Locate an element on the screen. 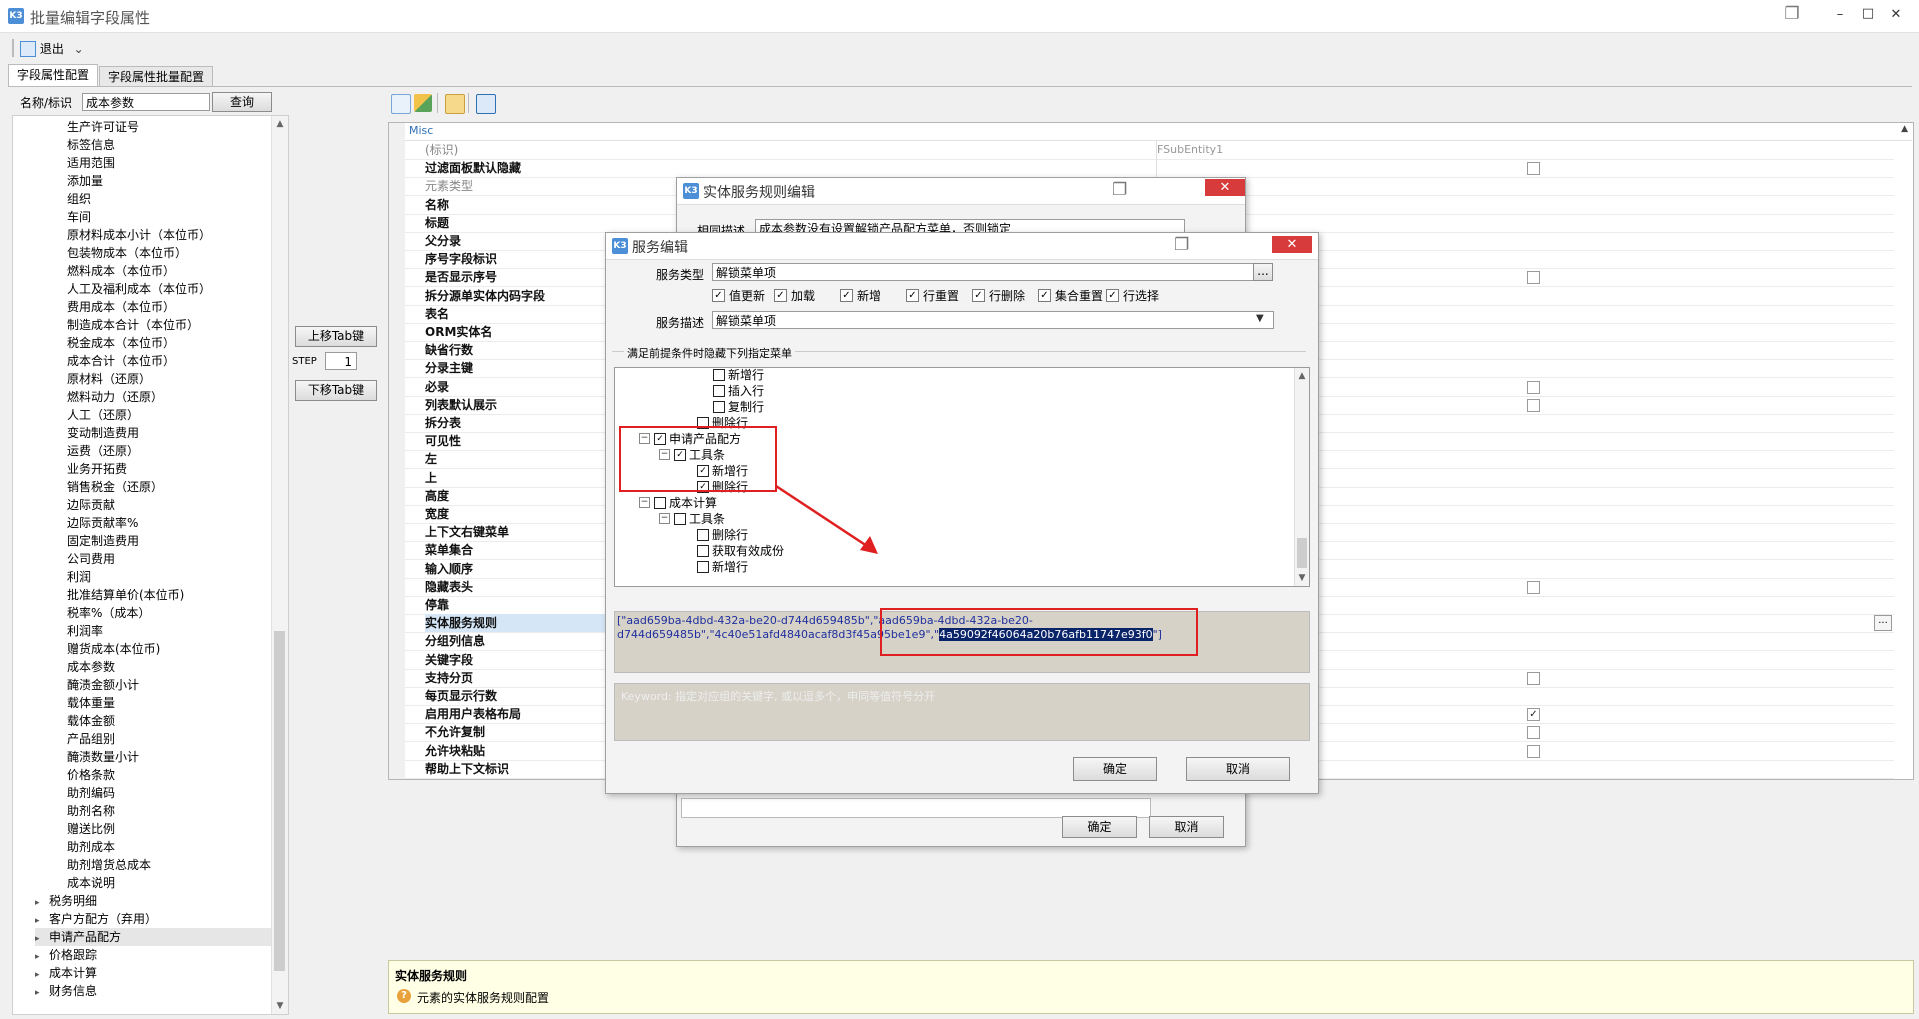 Image resolution: width=1919 pixels, height=1019 pixels. rule-ok-button: 确定 is located at coordinates (1099, 827).